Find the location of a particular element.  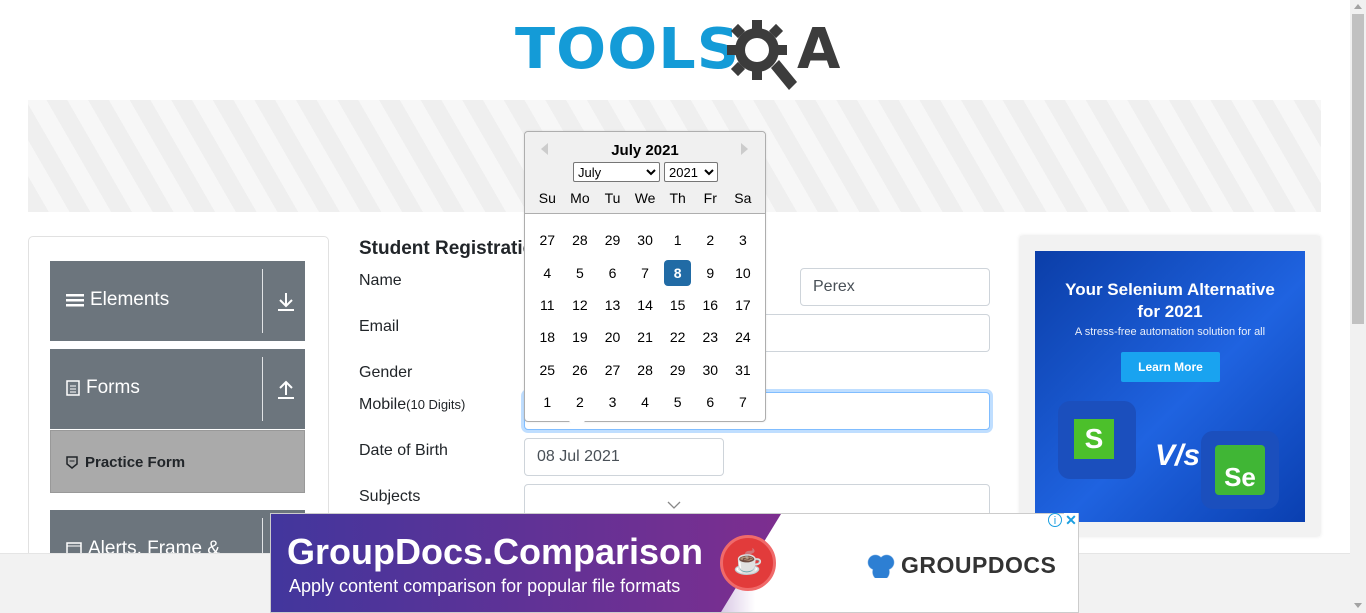

logo-text: TOOLS is located at coordinates (628, 49).